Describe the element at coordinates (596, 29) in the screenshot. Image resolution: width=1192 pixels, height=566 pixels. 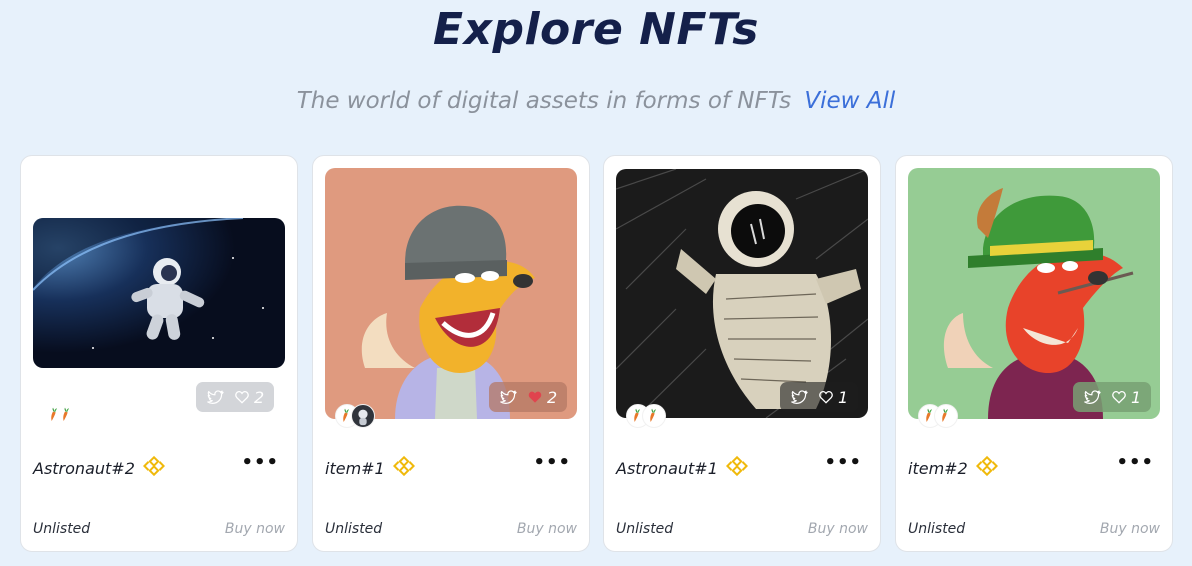
I see `page-title: Explore NFTs` at that location.